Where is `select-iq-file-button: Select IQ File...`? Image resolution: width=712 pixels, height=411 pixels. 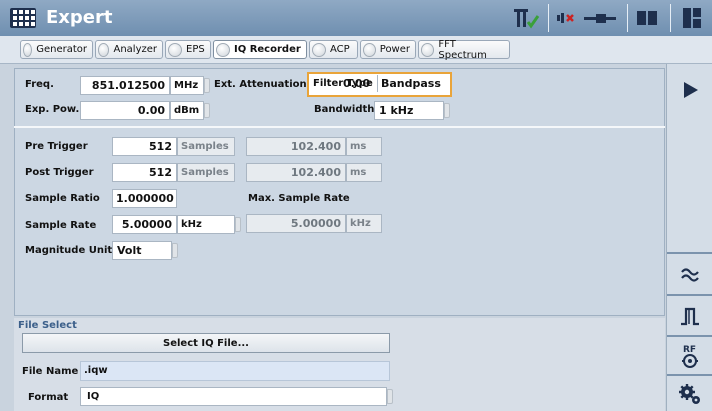 select-iq-file-button: Select IQ File... is located at coordinates (206, 343).